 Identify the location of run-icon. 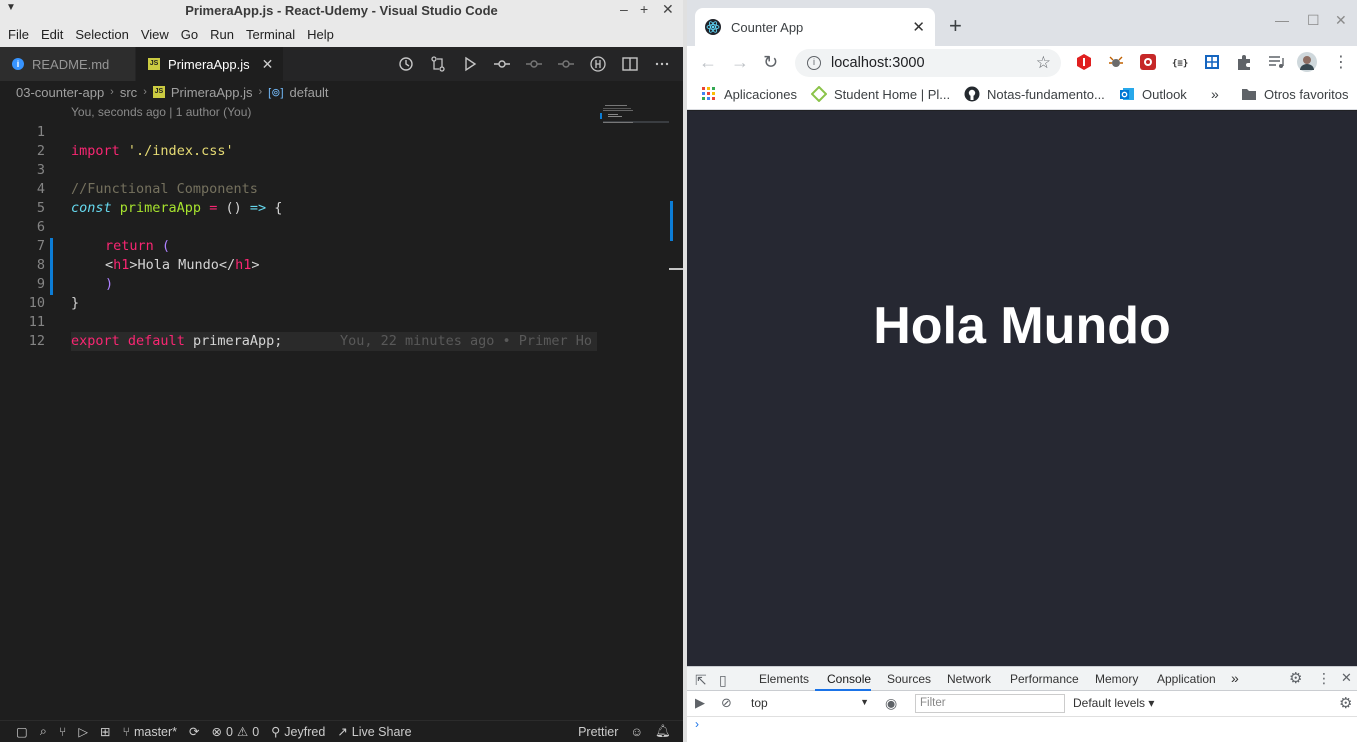
(470, 64).